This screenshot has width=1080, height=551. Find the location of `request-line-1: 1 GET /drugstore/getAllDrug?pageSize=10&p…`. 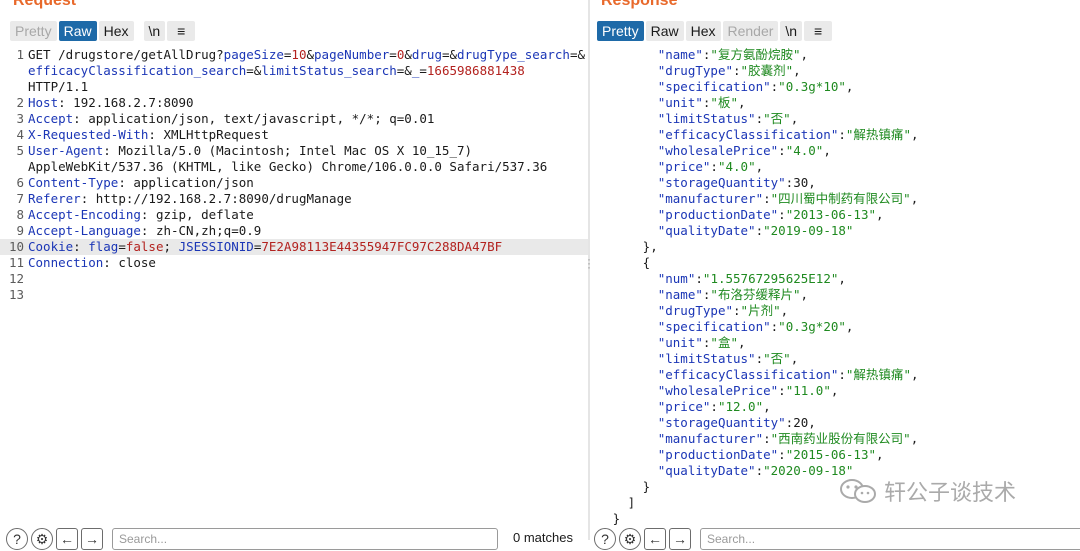

request-line-1: 1 GET /drugstore/getAllDrug?pageSize=10&p… is located at coordinates (300, 54).